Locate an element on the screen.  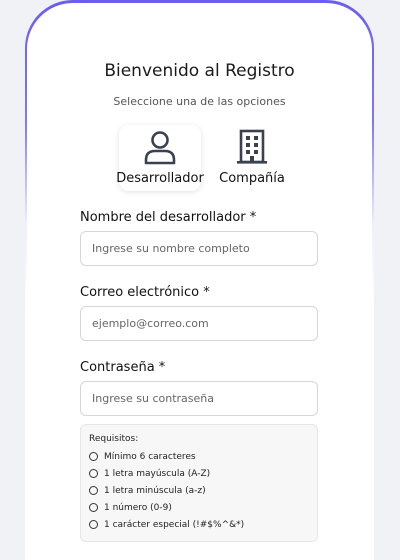
option-developer-label: Desarrollador is located at coordinates (160, 178).